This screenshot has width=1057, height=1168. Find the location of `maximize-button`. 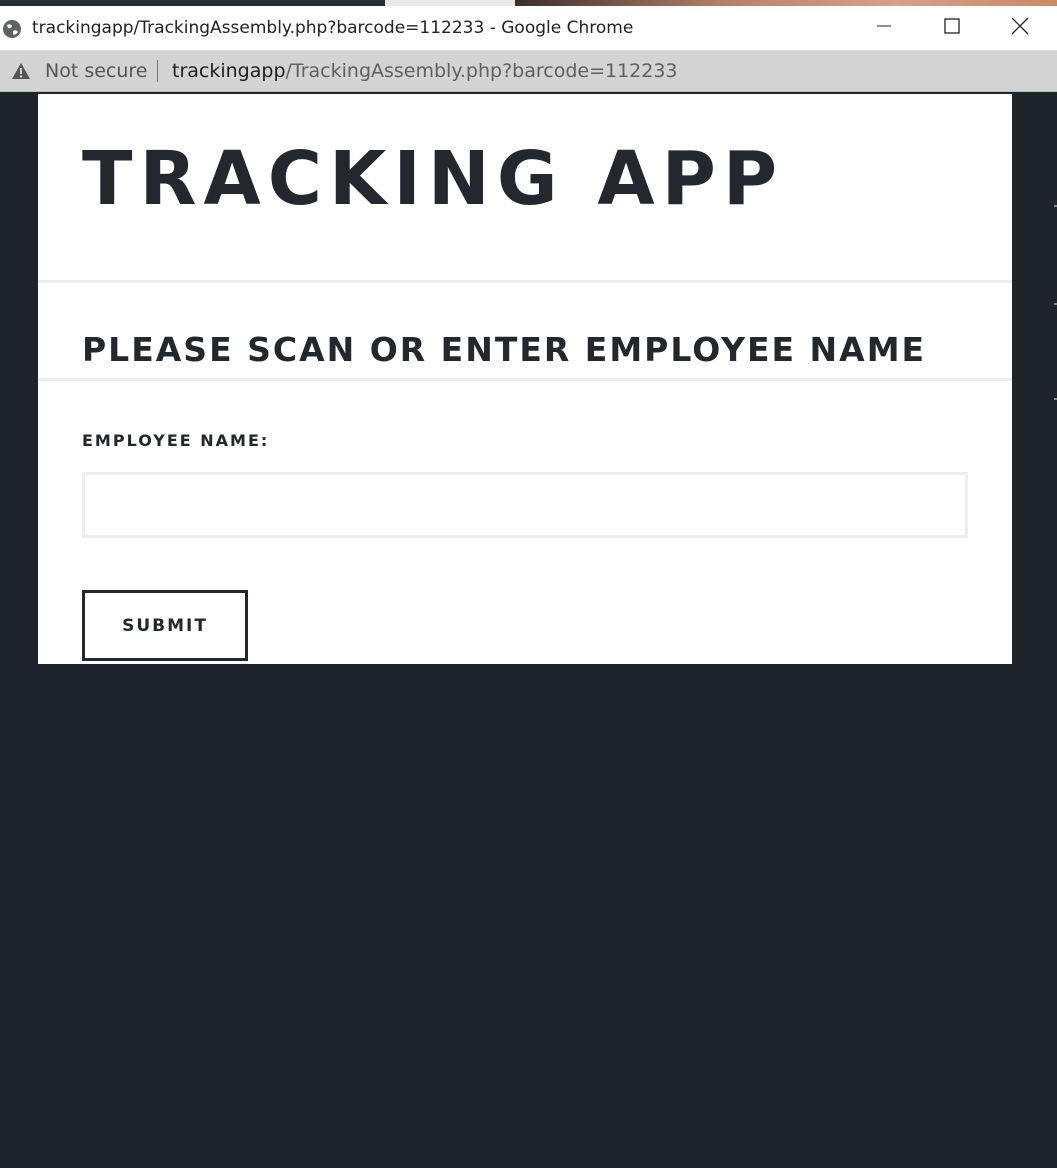

maximize-button is located at coordinates (952, 28).